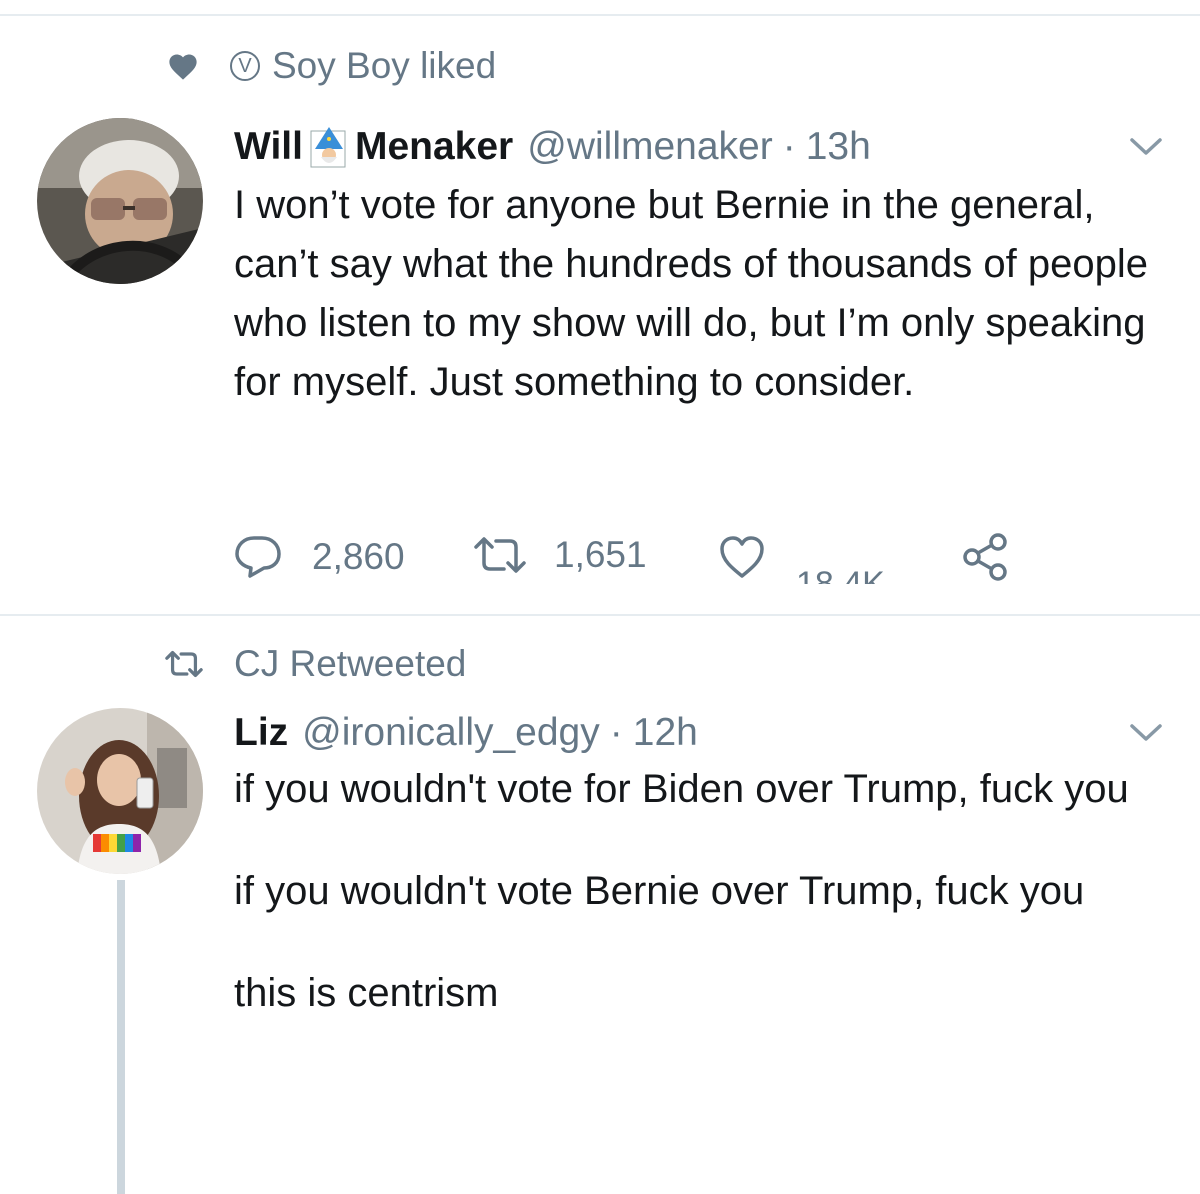 The height and width of the screenshot is (1194, 1200). What do you see at coordinates (649, 147) in the screenshot?
I see `handle: @willmenaker` at bounding box center [649, 147].